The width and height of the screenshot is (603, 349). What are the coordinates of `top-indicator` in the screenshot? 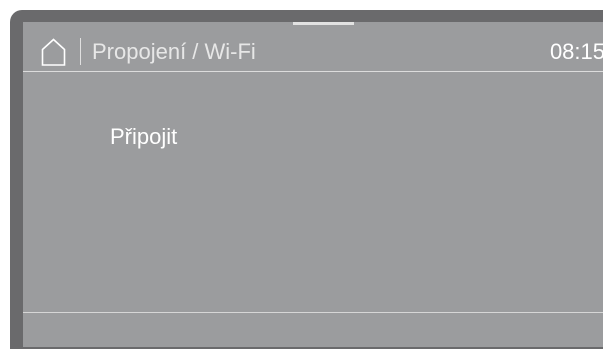 It's located at (323, 23).